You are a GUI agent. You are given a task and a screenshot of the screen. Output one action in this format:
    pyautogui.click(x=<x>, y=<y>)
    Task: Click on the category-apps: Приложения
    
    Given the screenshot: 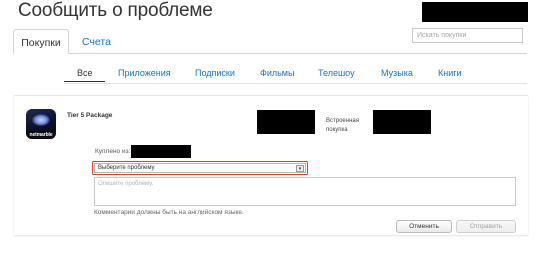 What is the action you would take?
    pyautogui.click(x=144, y=73)
    